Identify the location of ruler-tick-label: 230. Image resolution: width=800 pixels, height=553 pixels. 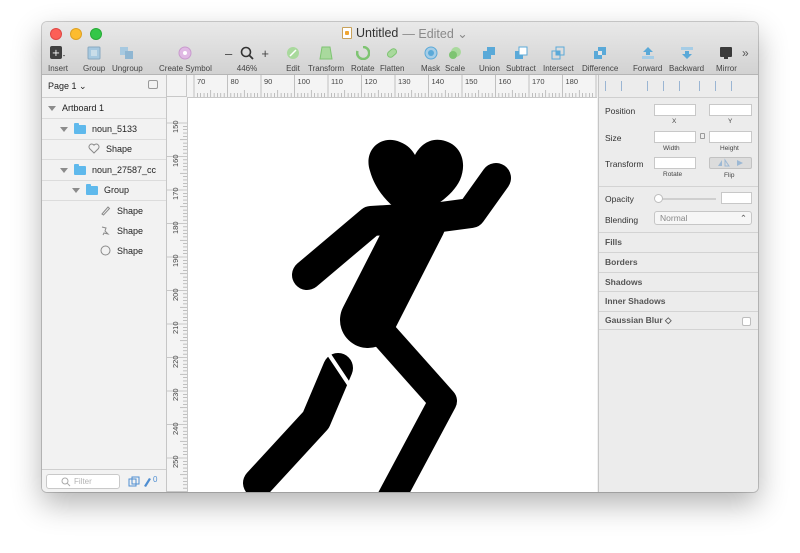
(175, 394).